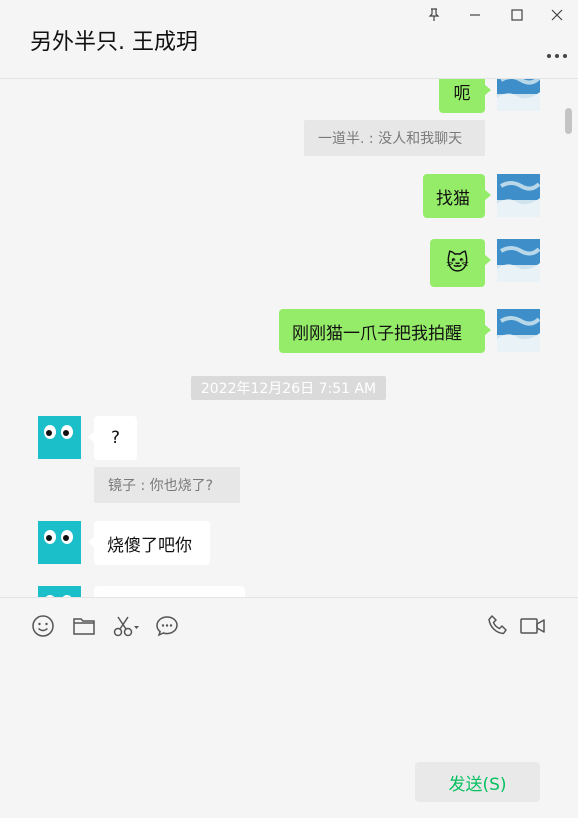 This screenshot has width=578, height=818. Describe the element at coordinates (114, 42) in the screenshot. I see `chat-title: 另外半只. 王成玥` at that location.